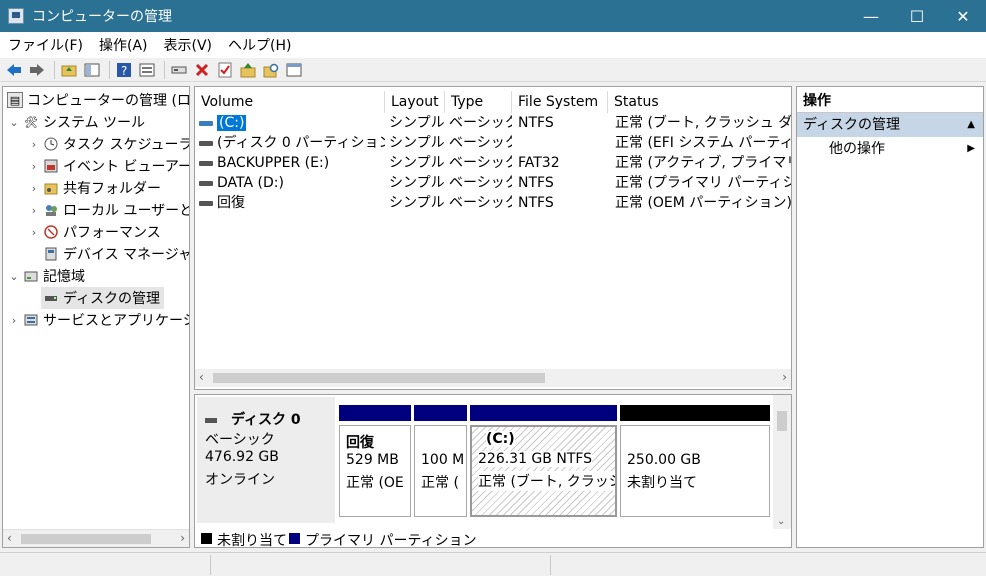 The width and height of the screenshot is (986, 576). I want to click on tree-item-services-applications: › サービスとアプリケーション, so click(98, 320).